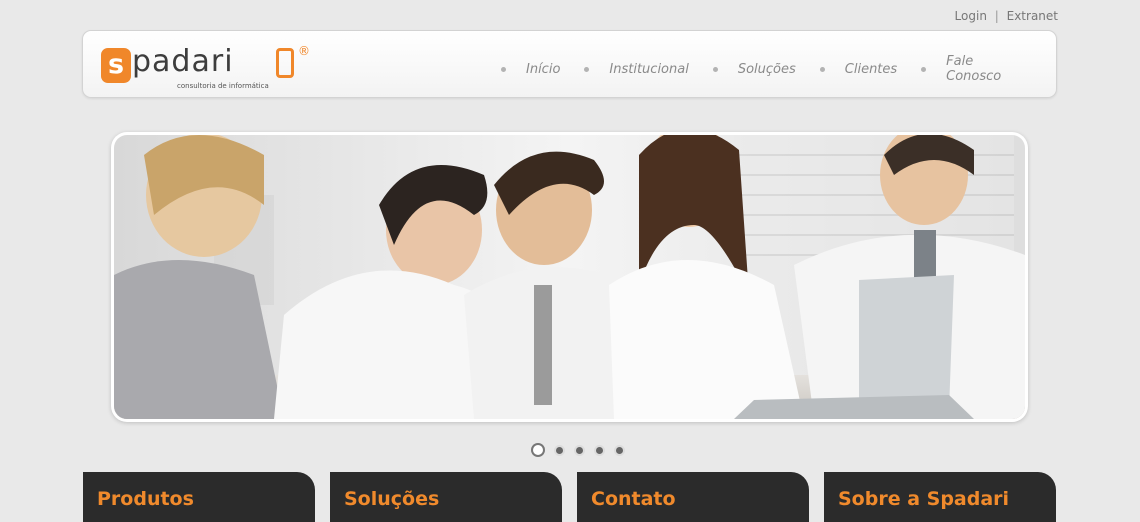 This screenshot has height=522, width=1140. What do you see at coordinates (633, 499) in the screenshot?
I see `box-title: Contato` at bounding box center [633, 499].